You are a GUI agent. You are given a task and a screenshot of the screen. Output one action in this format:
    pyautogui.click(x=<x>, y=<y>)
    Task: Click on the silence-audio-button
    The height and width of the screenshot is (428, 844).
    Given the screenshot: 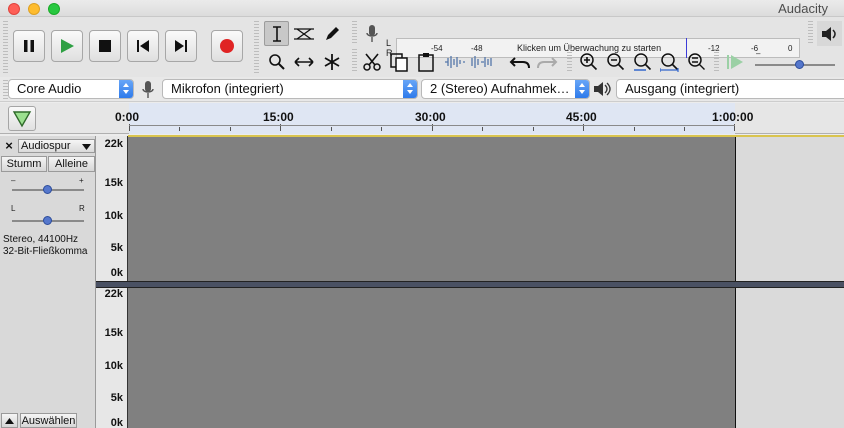 What is the action you would take?
    pyautogui.click(x=480, y=61)
    